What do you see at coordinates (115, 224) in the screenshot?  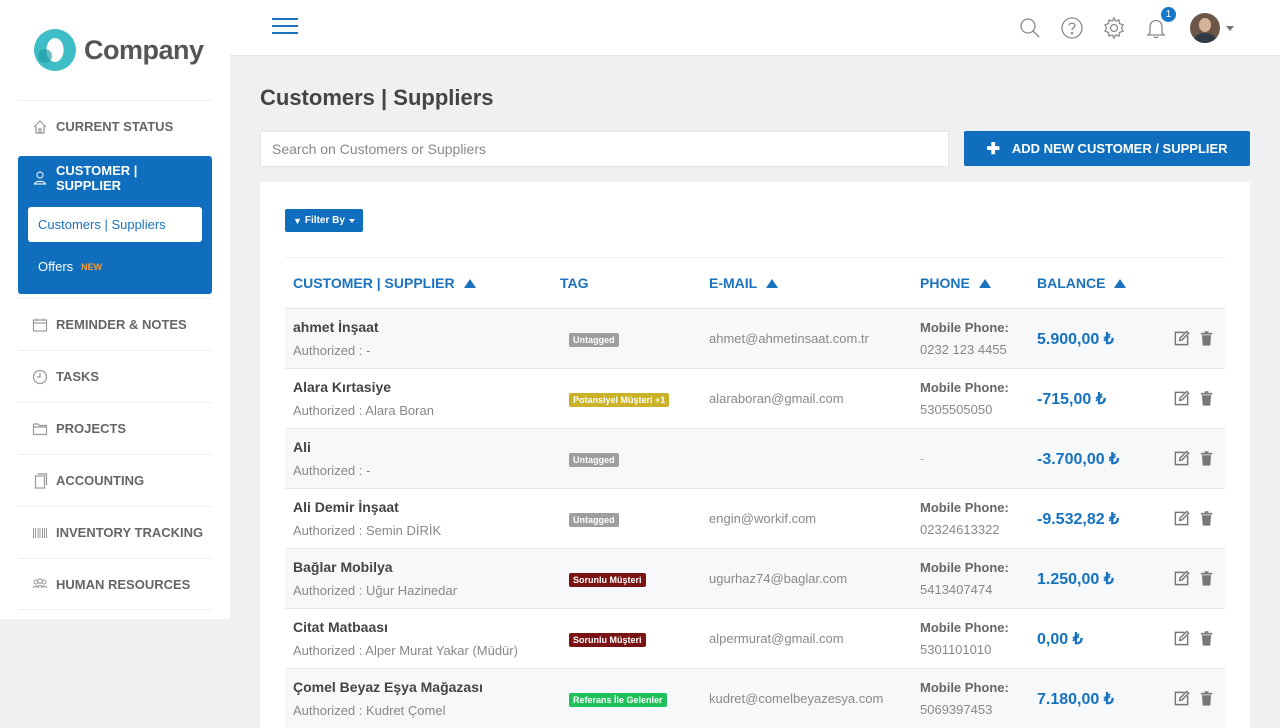 I see `sidebar-subitem-customers-suppliers: Customers | Suppliers` at bounding box center [115, 224].